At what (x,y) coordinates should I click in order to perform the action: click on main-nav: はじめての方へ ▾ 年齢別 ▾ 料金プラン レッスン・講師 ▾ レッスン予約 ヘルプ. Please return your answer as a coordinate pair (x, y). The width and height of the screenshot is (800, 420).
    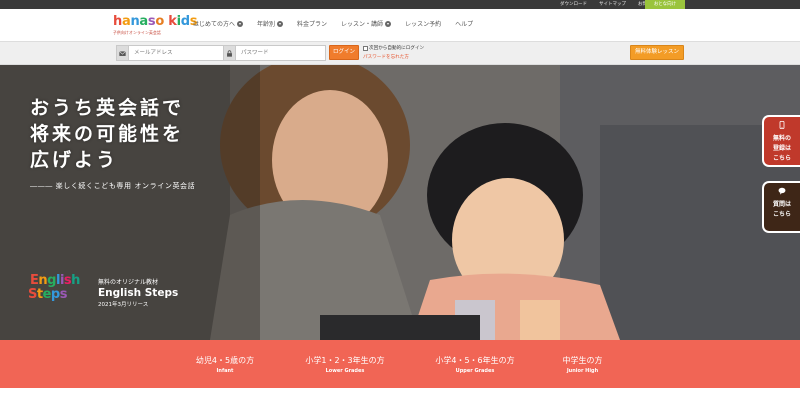
    Looking at the image, I should click on (333, 23).